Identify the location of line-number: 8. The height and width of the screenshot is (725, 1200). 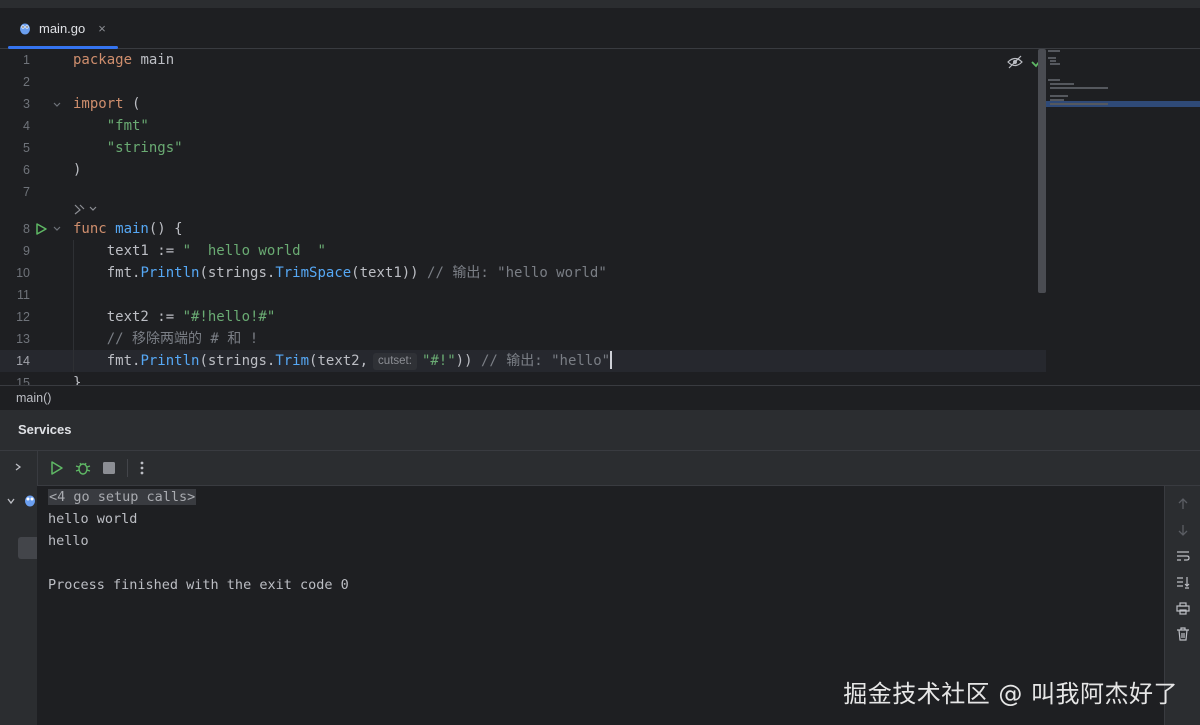
(26, 229).